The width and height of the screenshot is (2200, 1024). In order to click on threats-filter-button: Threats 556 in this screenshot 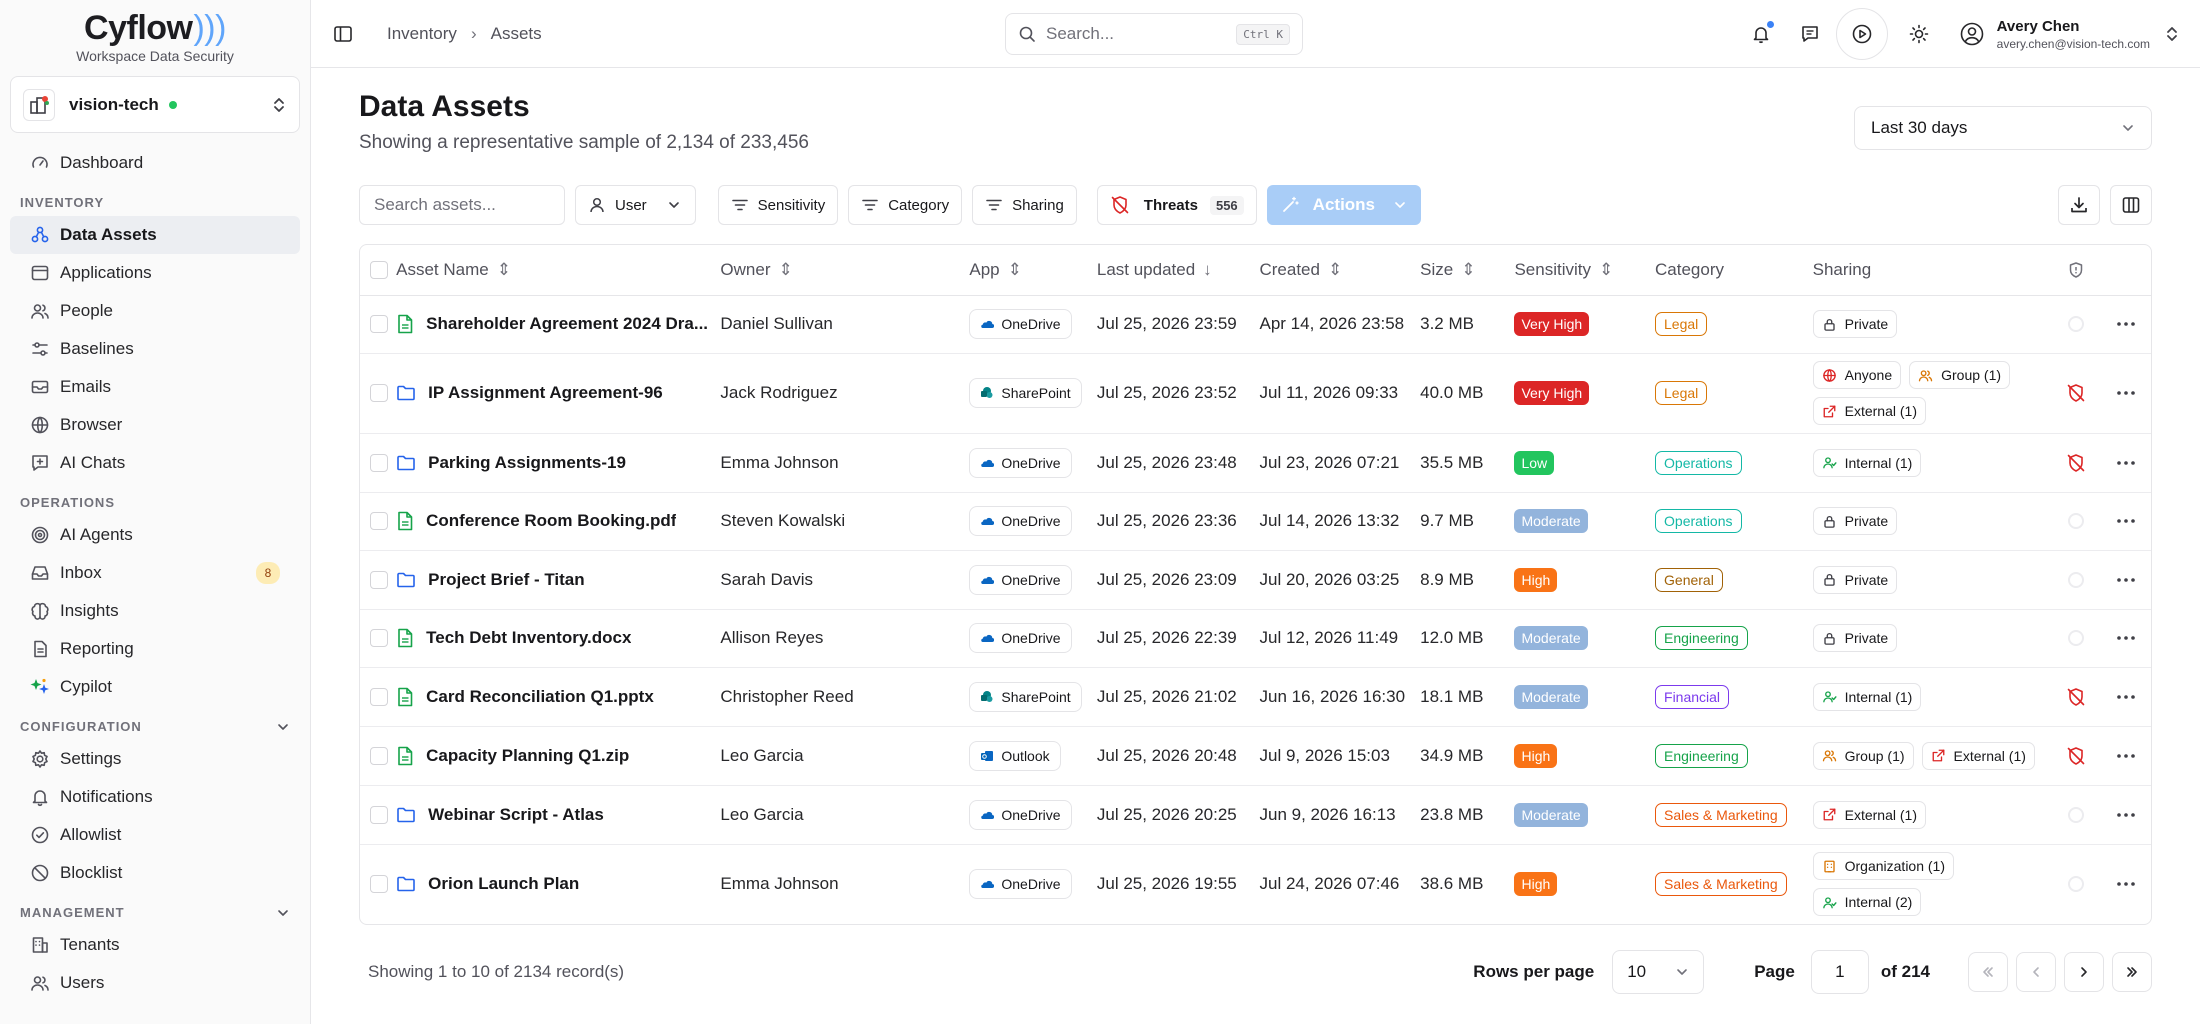, I will do `click(1176, 205)`.